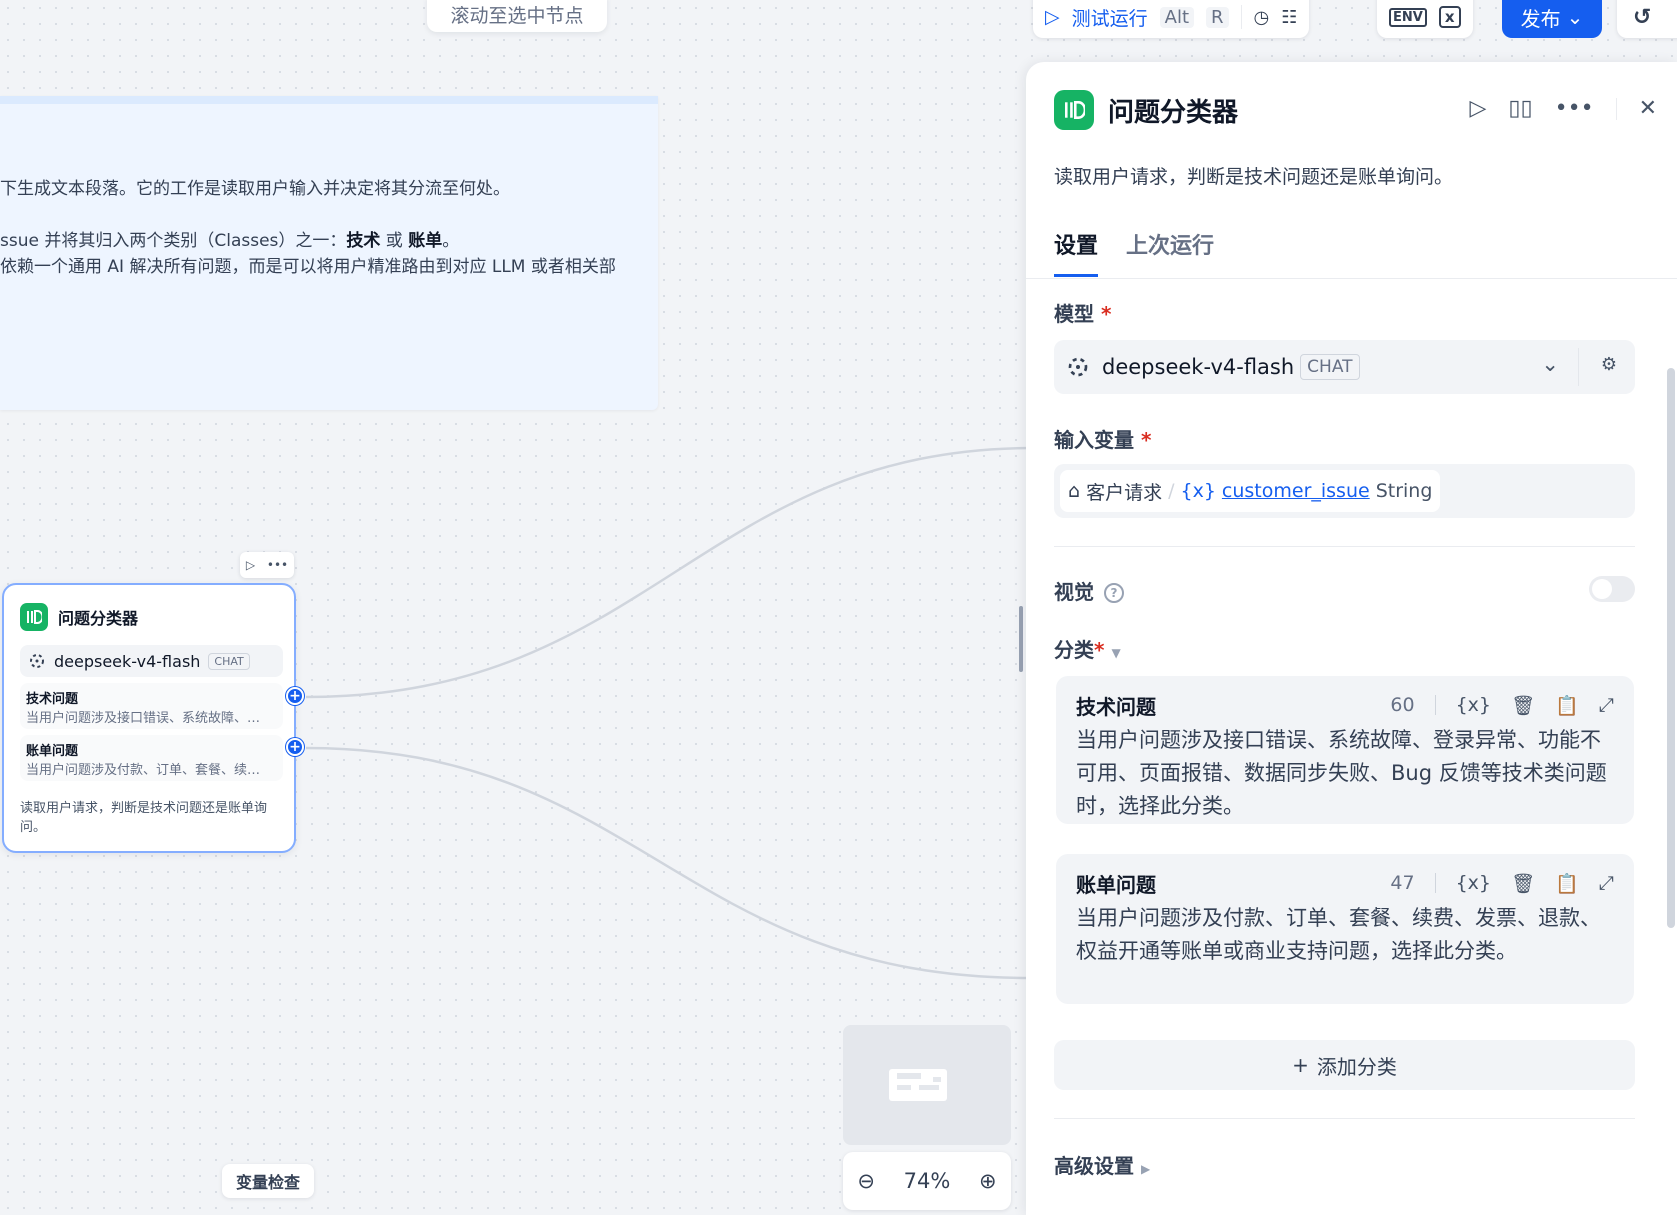 This screenshot has width=1677, height=1215. What do you see at coordinates (517, 16) in the screenshot?
I see `scroll-to-selected-button: 滚动至选中节点` at bounding box center [517, 16].